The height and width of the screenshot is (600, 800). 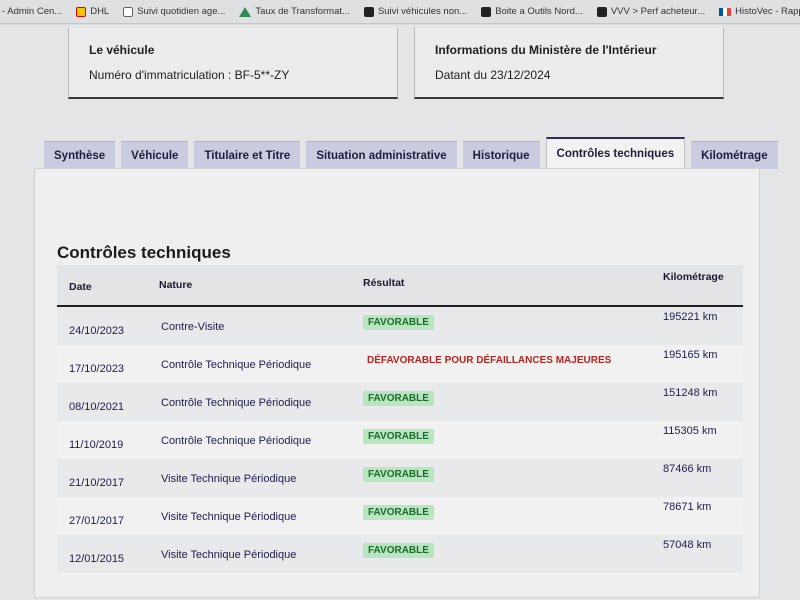 I want to click on row-result: DÉFAVORABLE POUR DÉFAILLANCES MAJEURES, so click(x=489, y=360).